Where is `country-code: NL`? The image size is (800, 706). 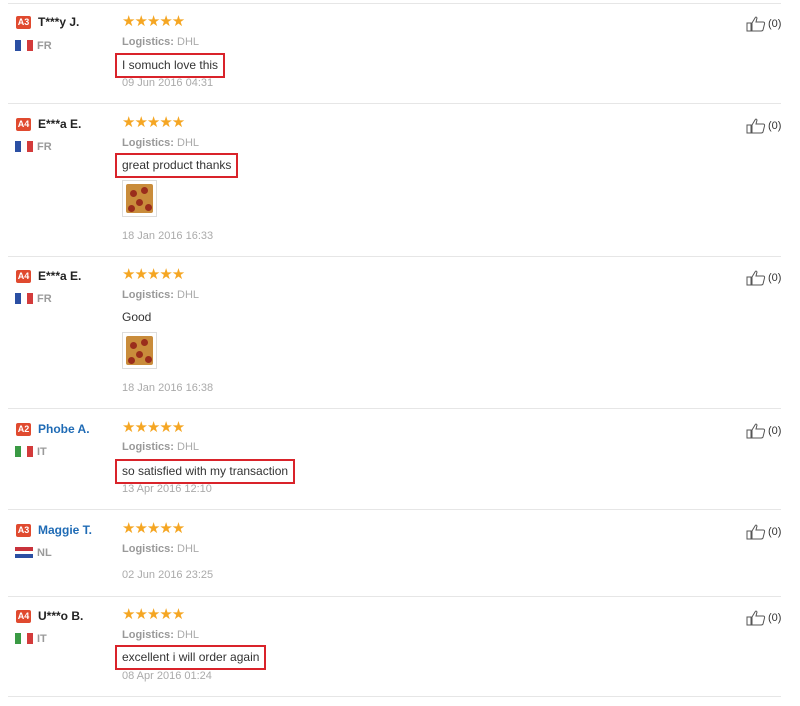
country-code: NL is located at coordinates (44, 553).